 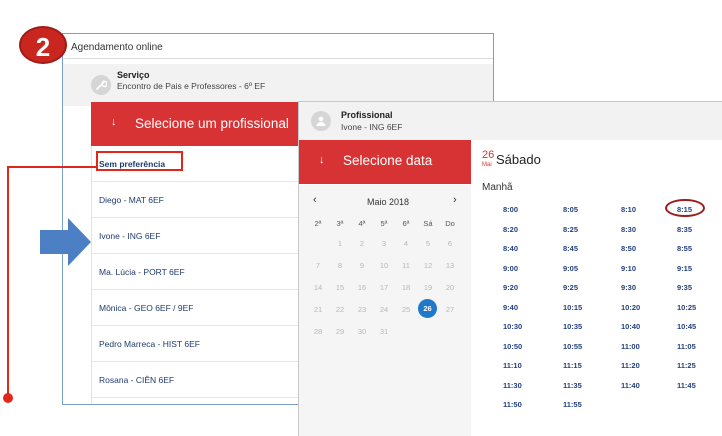 I want to click on calendar-day: 4, so click(x=406, y=243).